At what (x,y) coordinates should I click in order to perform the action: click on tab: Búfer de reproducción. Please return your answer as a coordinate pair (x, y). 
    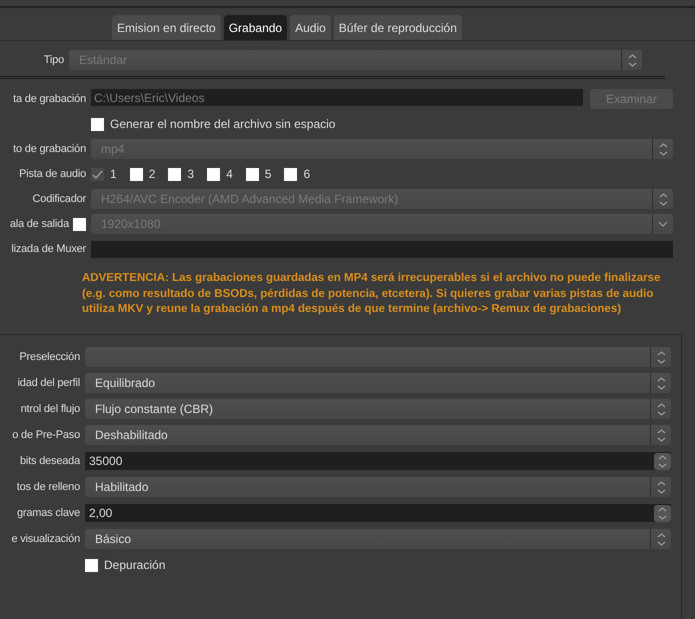
    Looking at the image, I should click on (398, 27).